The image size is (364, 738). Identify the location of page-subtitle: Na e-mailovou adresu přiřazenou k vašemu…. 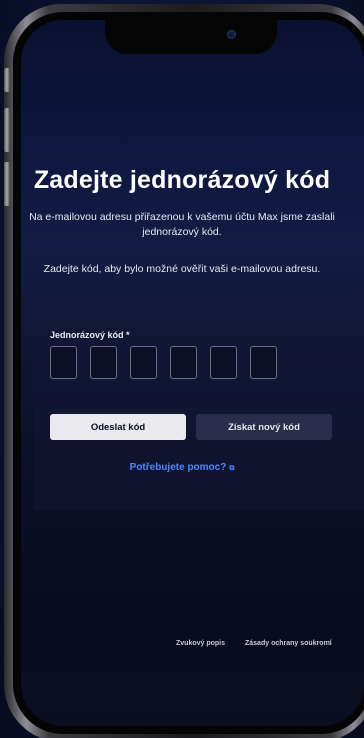
(192, 225).